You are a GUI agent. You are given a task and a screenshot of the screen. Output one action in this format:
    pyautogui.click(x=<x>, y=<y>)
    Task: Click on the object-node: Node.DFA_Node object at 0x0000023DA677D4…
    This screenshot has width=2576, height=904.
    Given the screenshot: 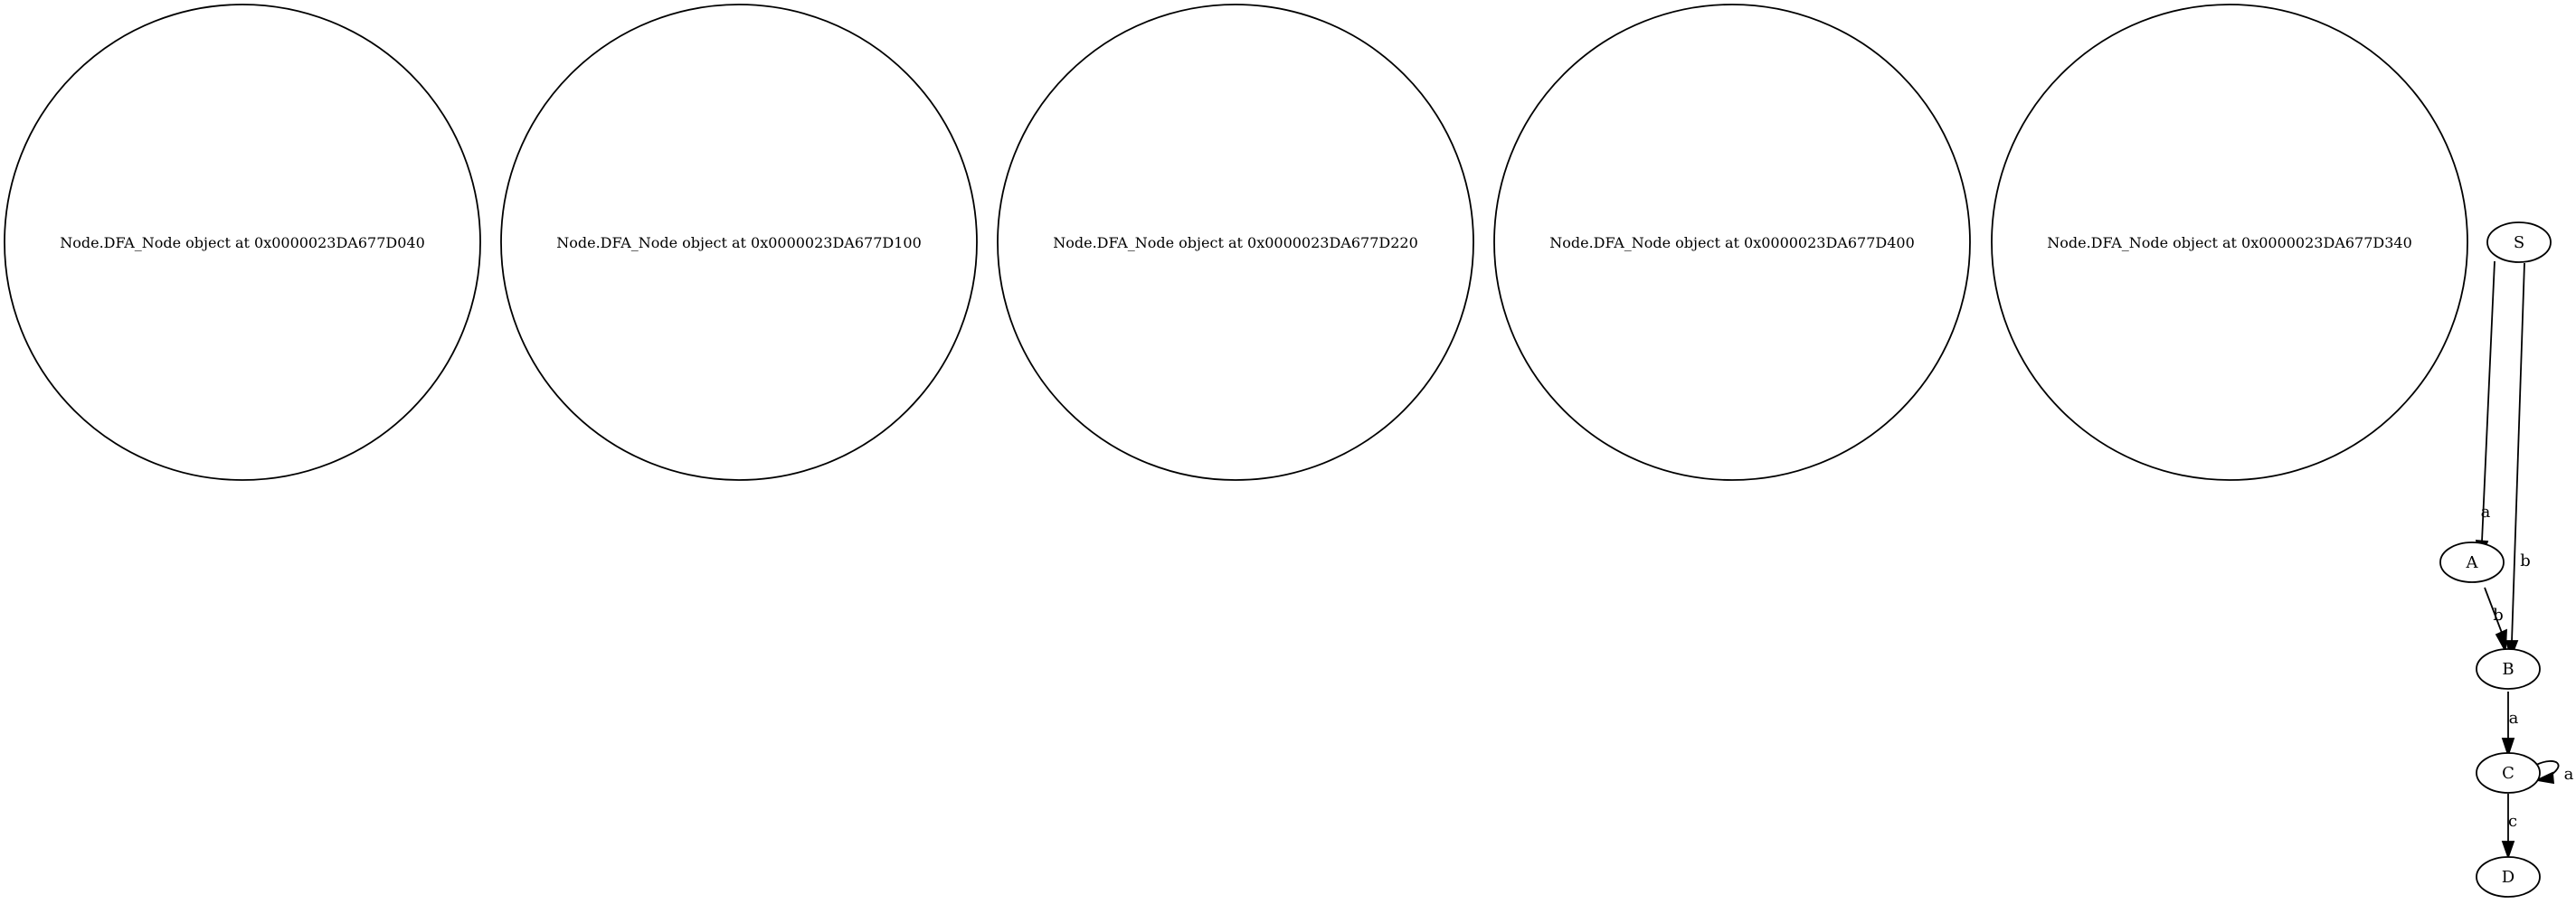 What is the action you would take?
    pyautogui.click(x=1732, y=242)
    